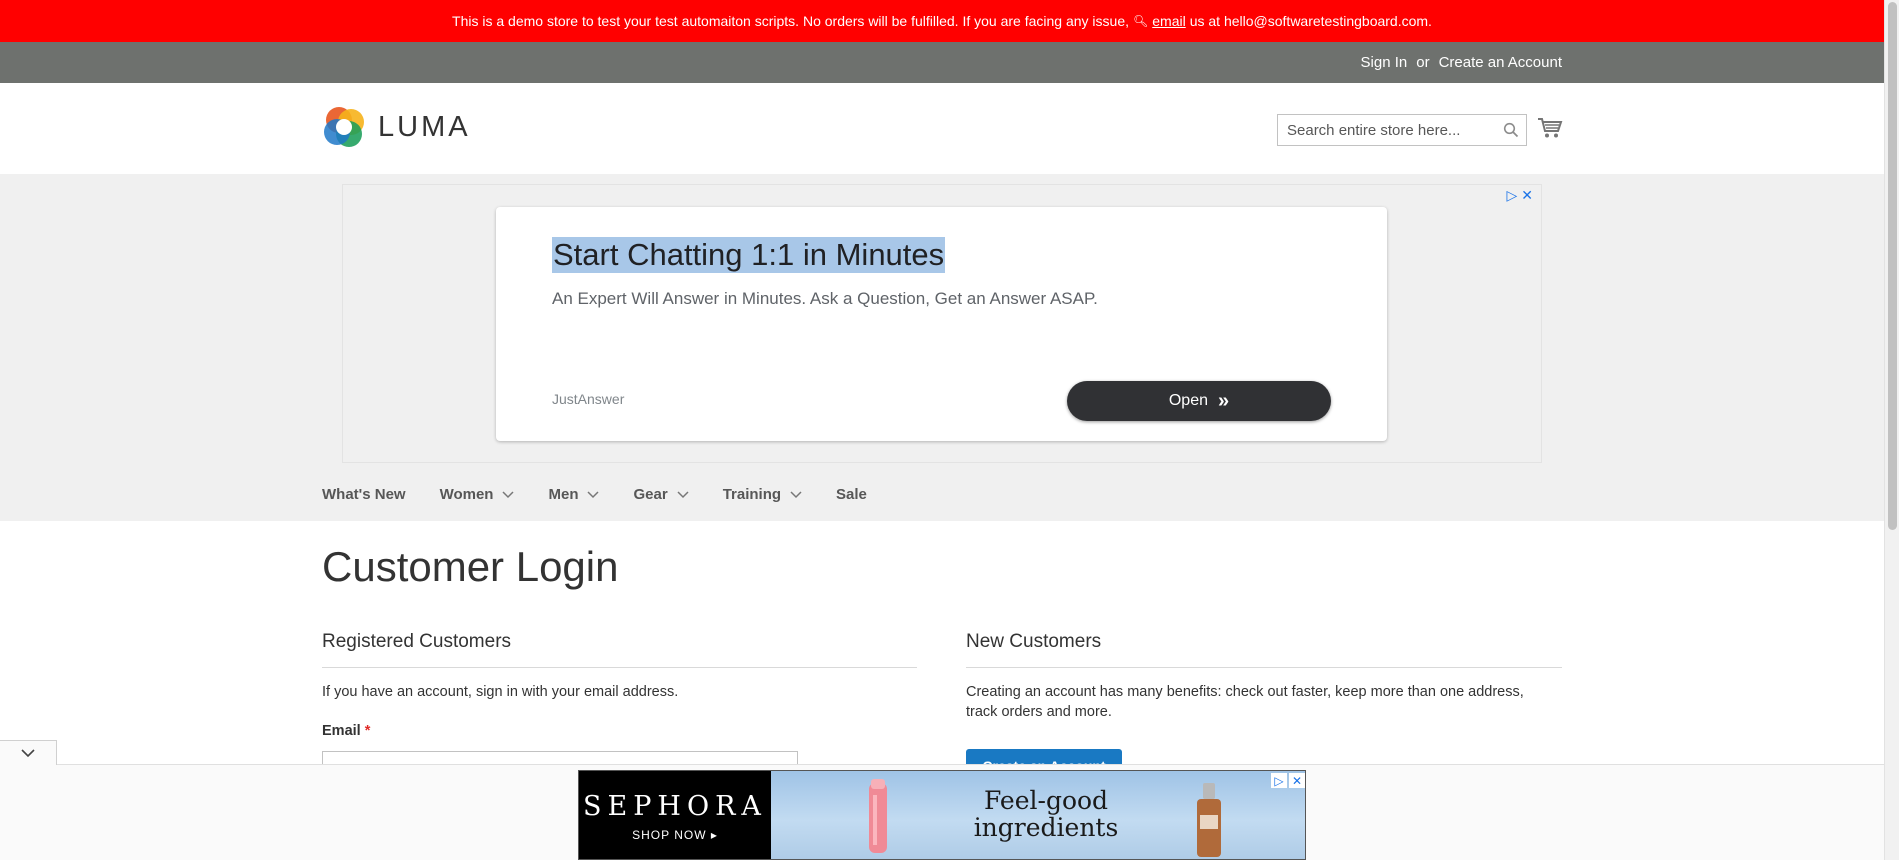 Image resolution: width=1899 pixels, height=860 pixels. What do you see at coordinates (752, 494) in the screenshot?
I see `nav-label: Training` at bounding box center [752, 494].